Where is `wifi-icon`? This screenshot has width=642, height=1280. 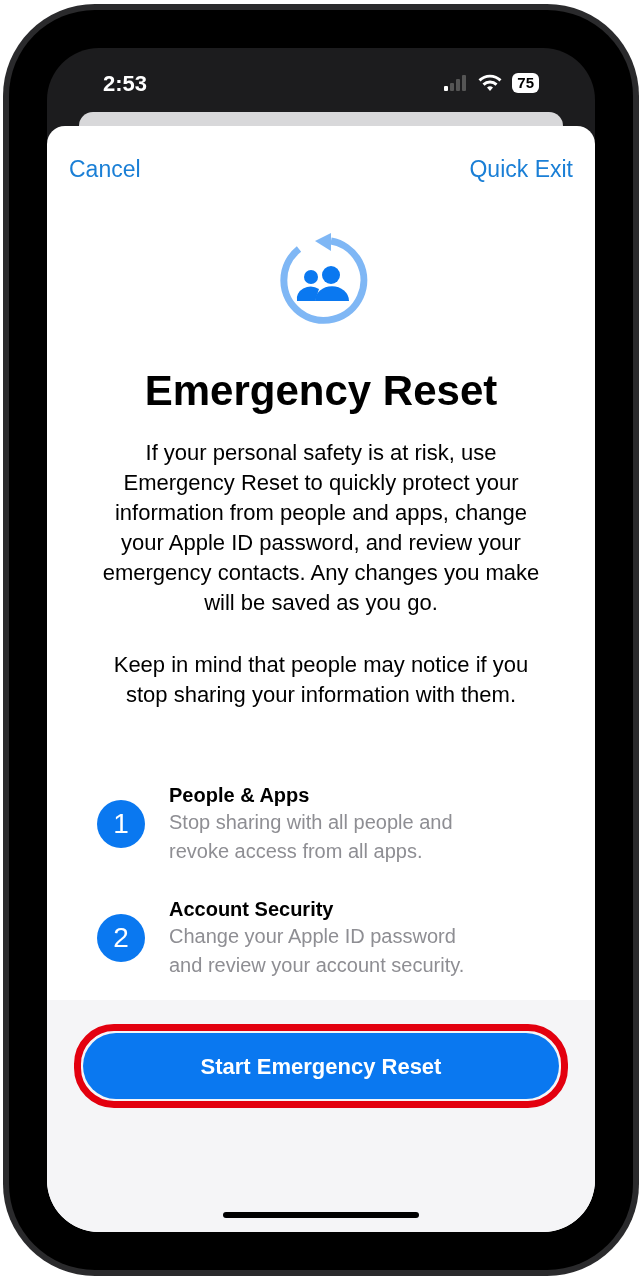
wifi-icon is located at coordinates (490, 83).